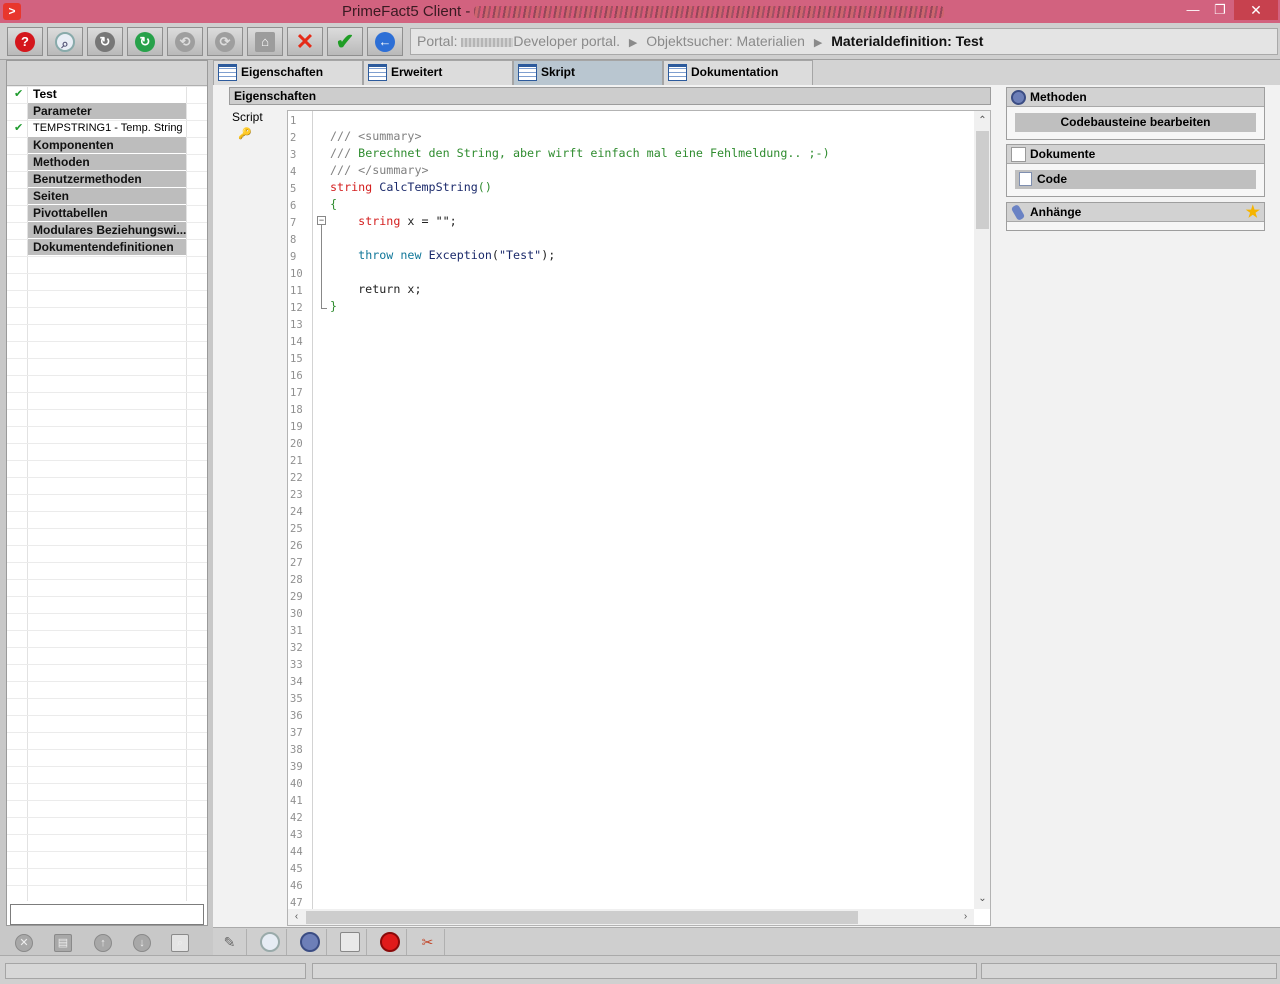 Image resolution: width=1280 pixels, height=984 pixels. Describe the element at coordinates (270, 942) in the screenshot. I see `search-code-button` at that location.